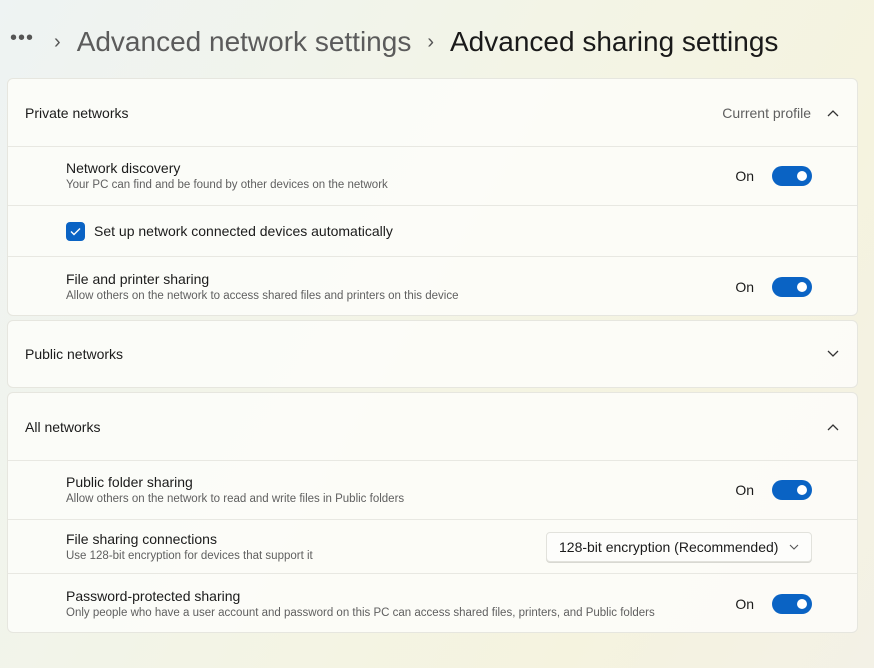 Image resolution: width=874 pixels, height=668 pixels. Describe the element at coordinates (432, 112) in the screenshot. I see `private-networks-header: Private networks Current profile` at that location.